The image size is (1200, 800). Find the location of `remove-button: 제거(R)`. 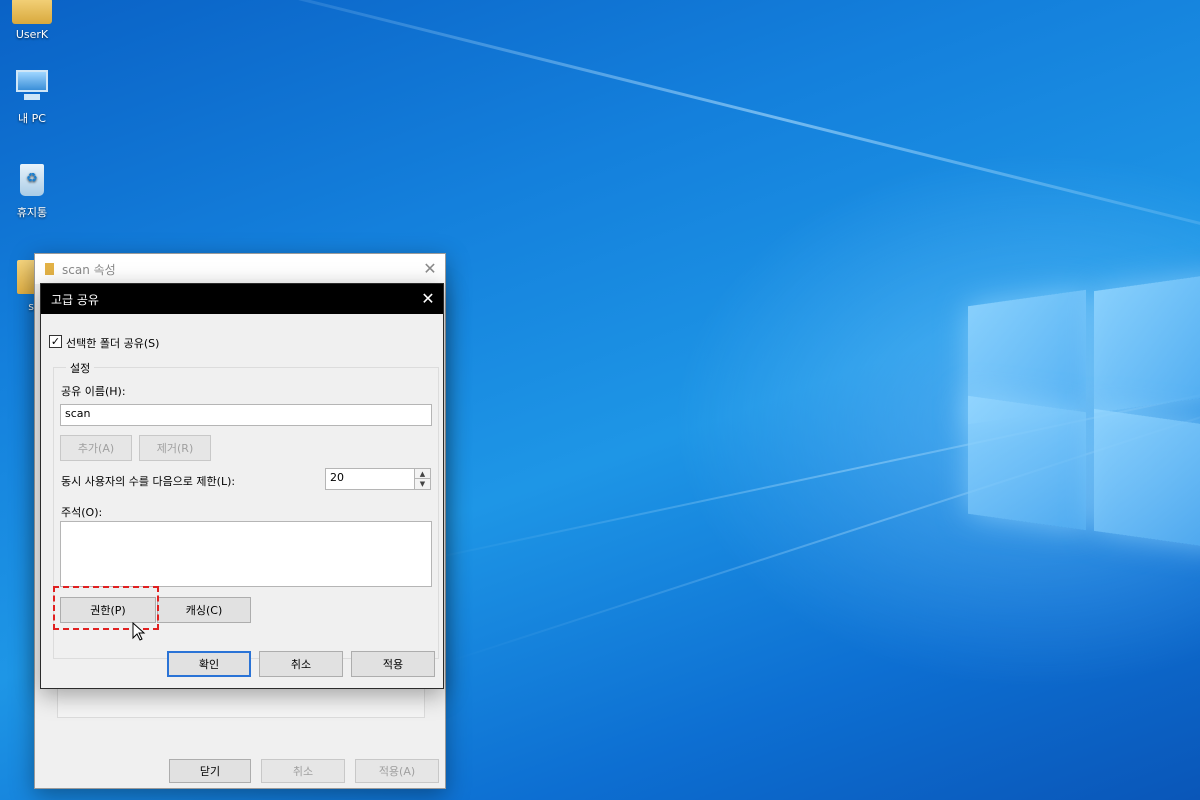

remove-button: 제거(R) is located at coordinates (175, 448).